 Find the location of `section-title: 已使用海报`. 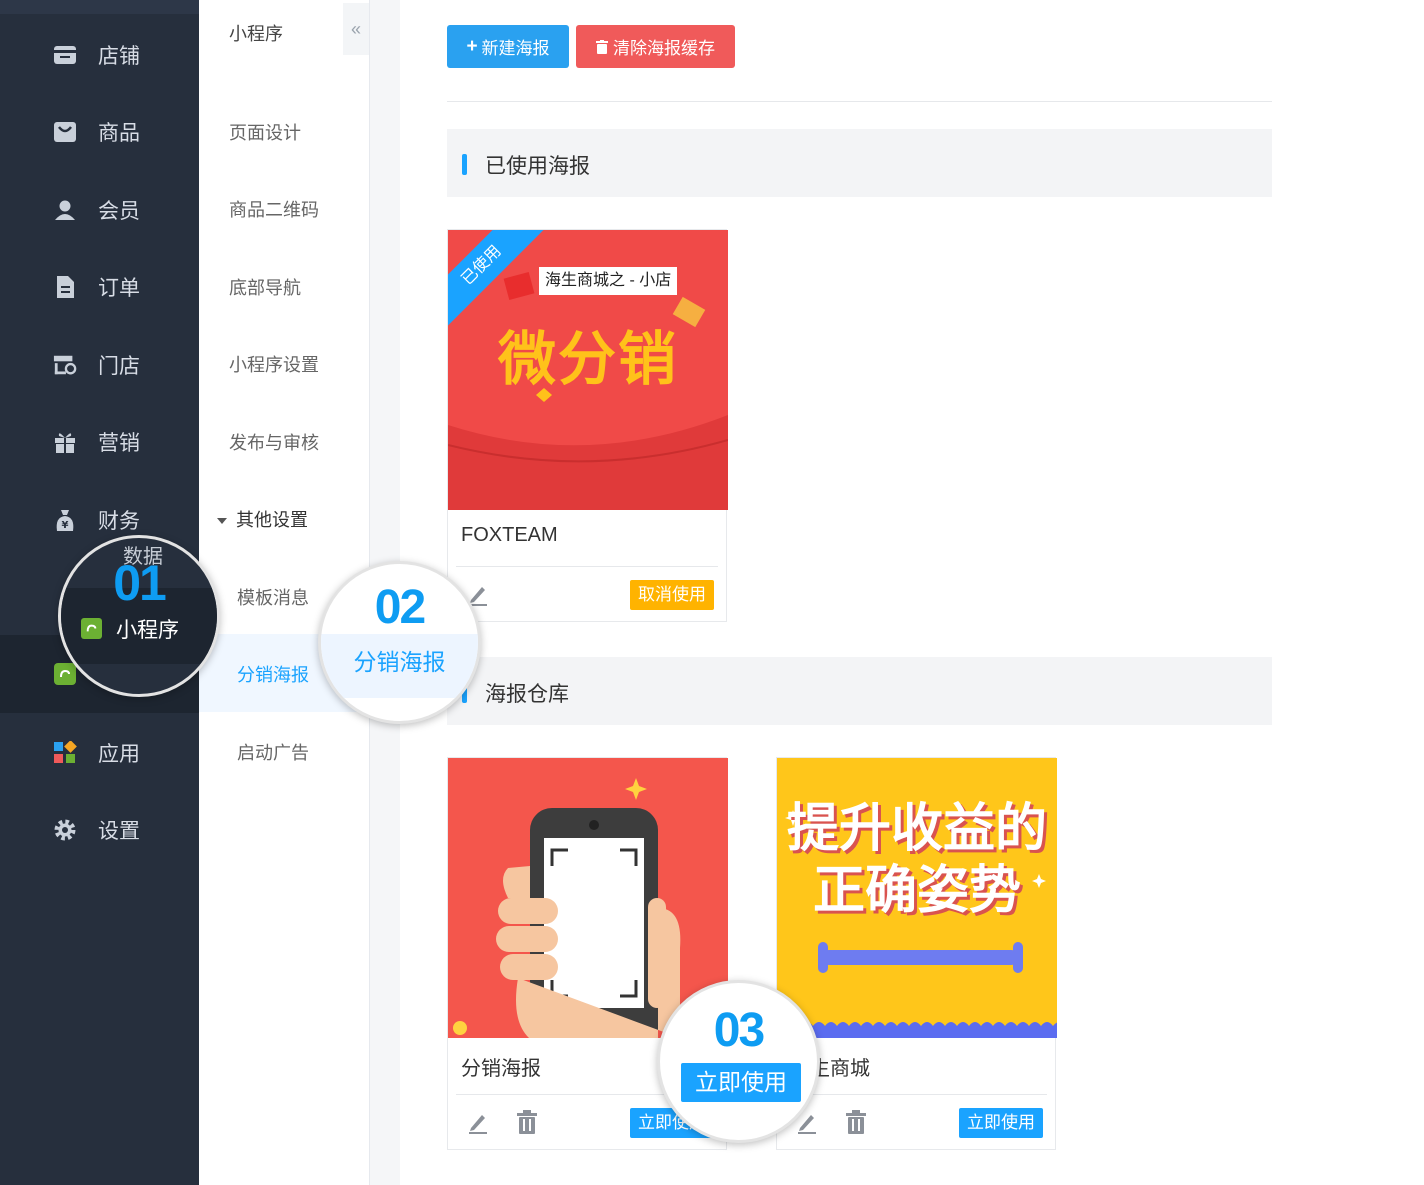

section-title: 已使用海报 is located at coordinates (537, 166).